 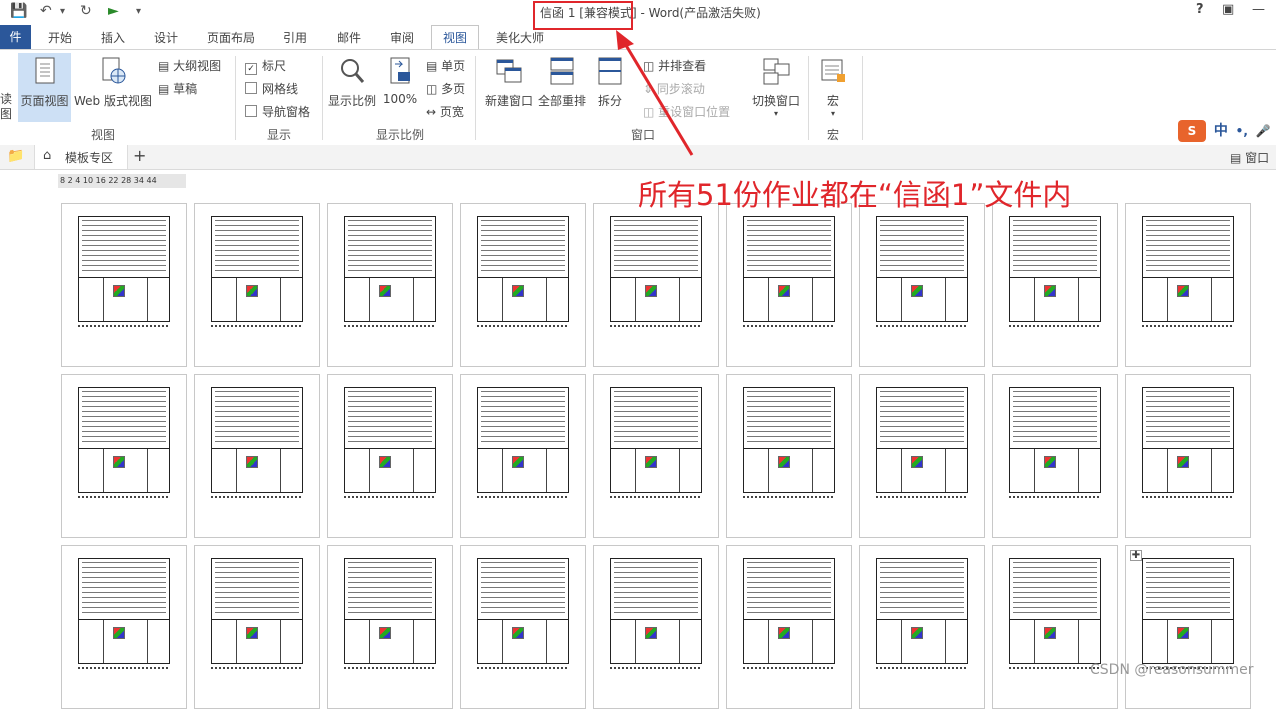 I want to click on side-by-side-button: ◫ 并排查看, so click(x=674, y=65).